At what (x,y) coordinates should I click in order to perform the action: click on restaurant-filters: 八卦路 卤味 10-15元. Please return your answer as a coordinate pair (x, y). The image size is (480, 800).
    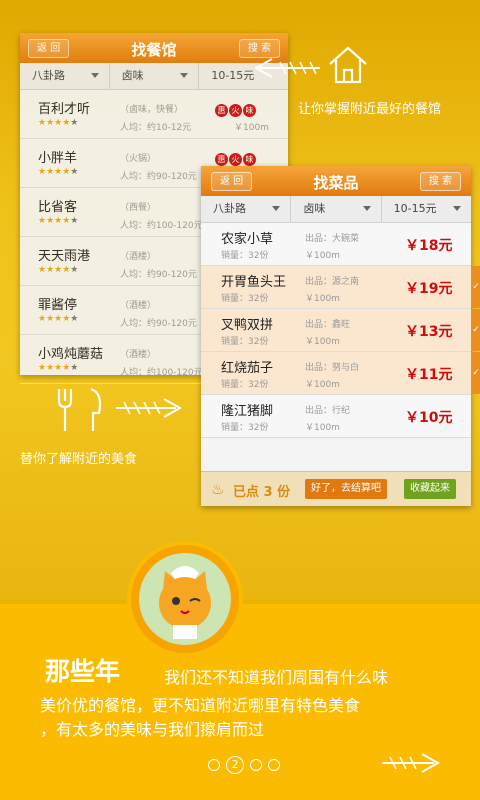
    Looking at the image, I should click on (154, 76).